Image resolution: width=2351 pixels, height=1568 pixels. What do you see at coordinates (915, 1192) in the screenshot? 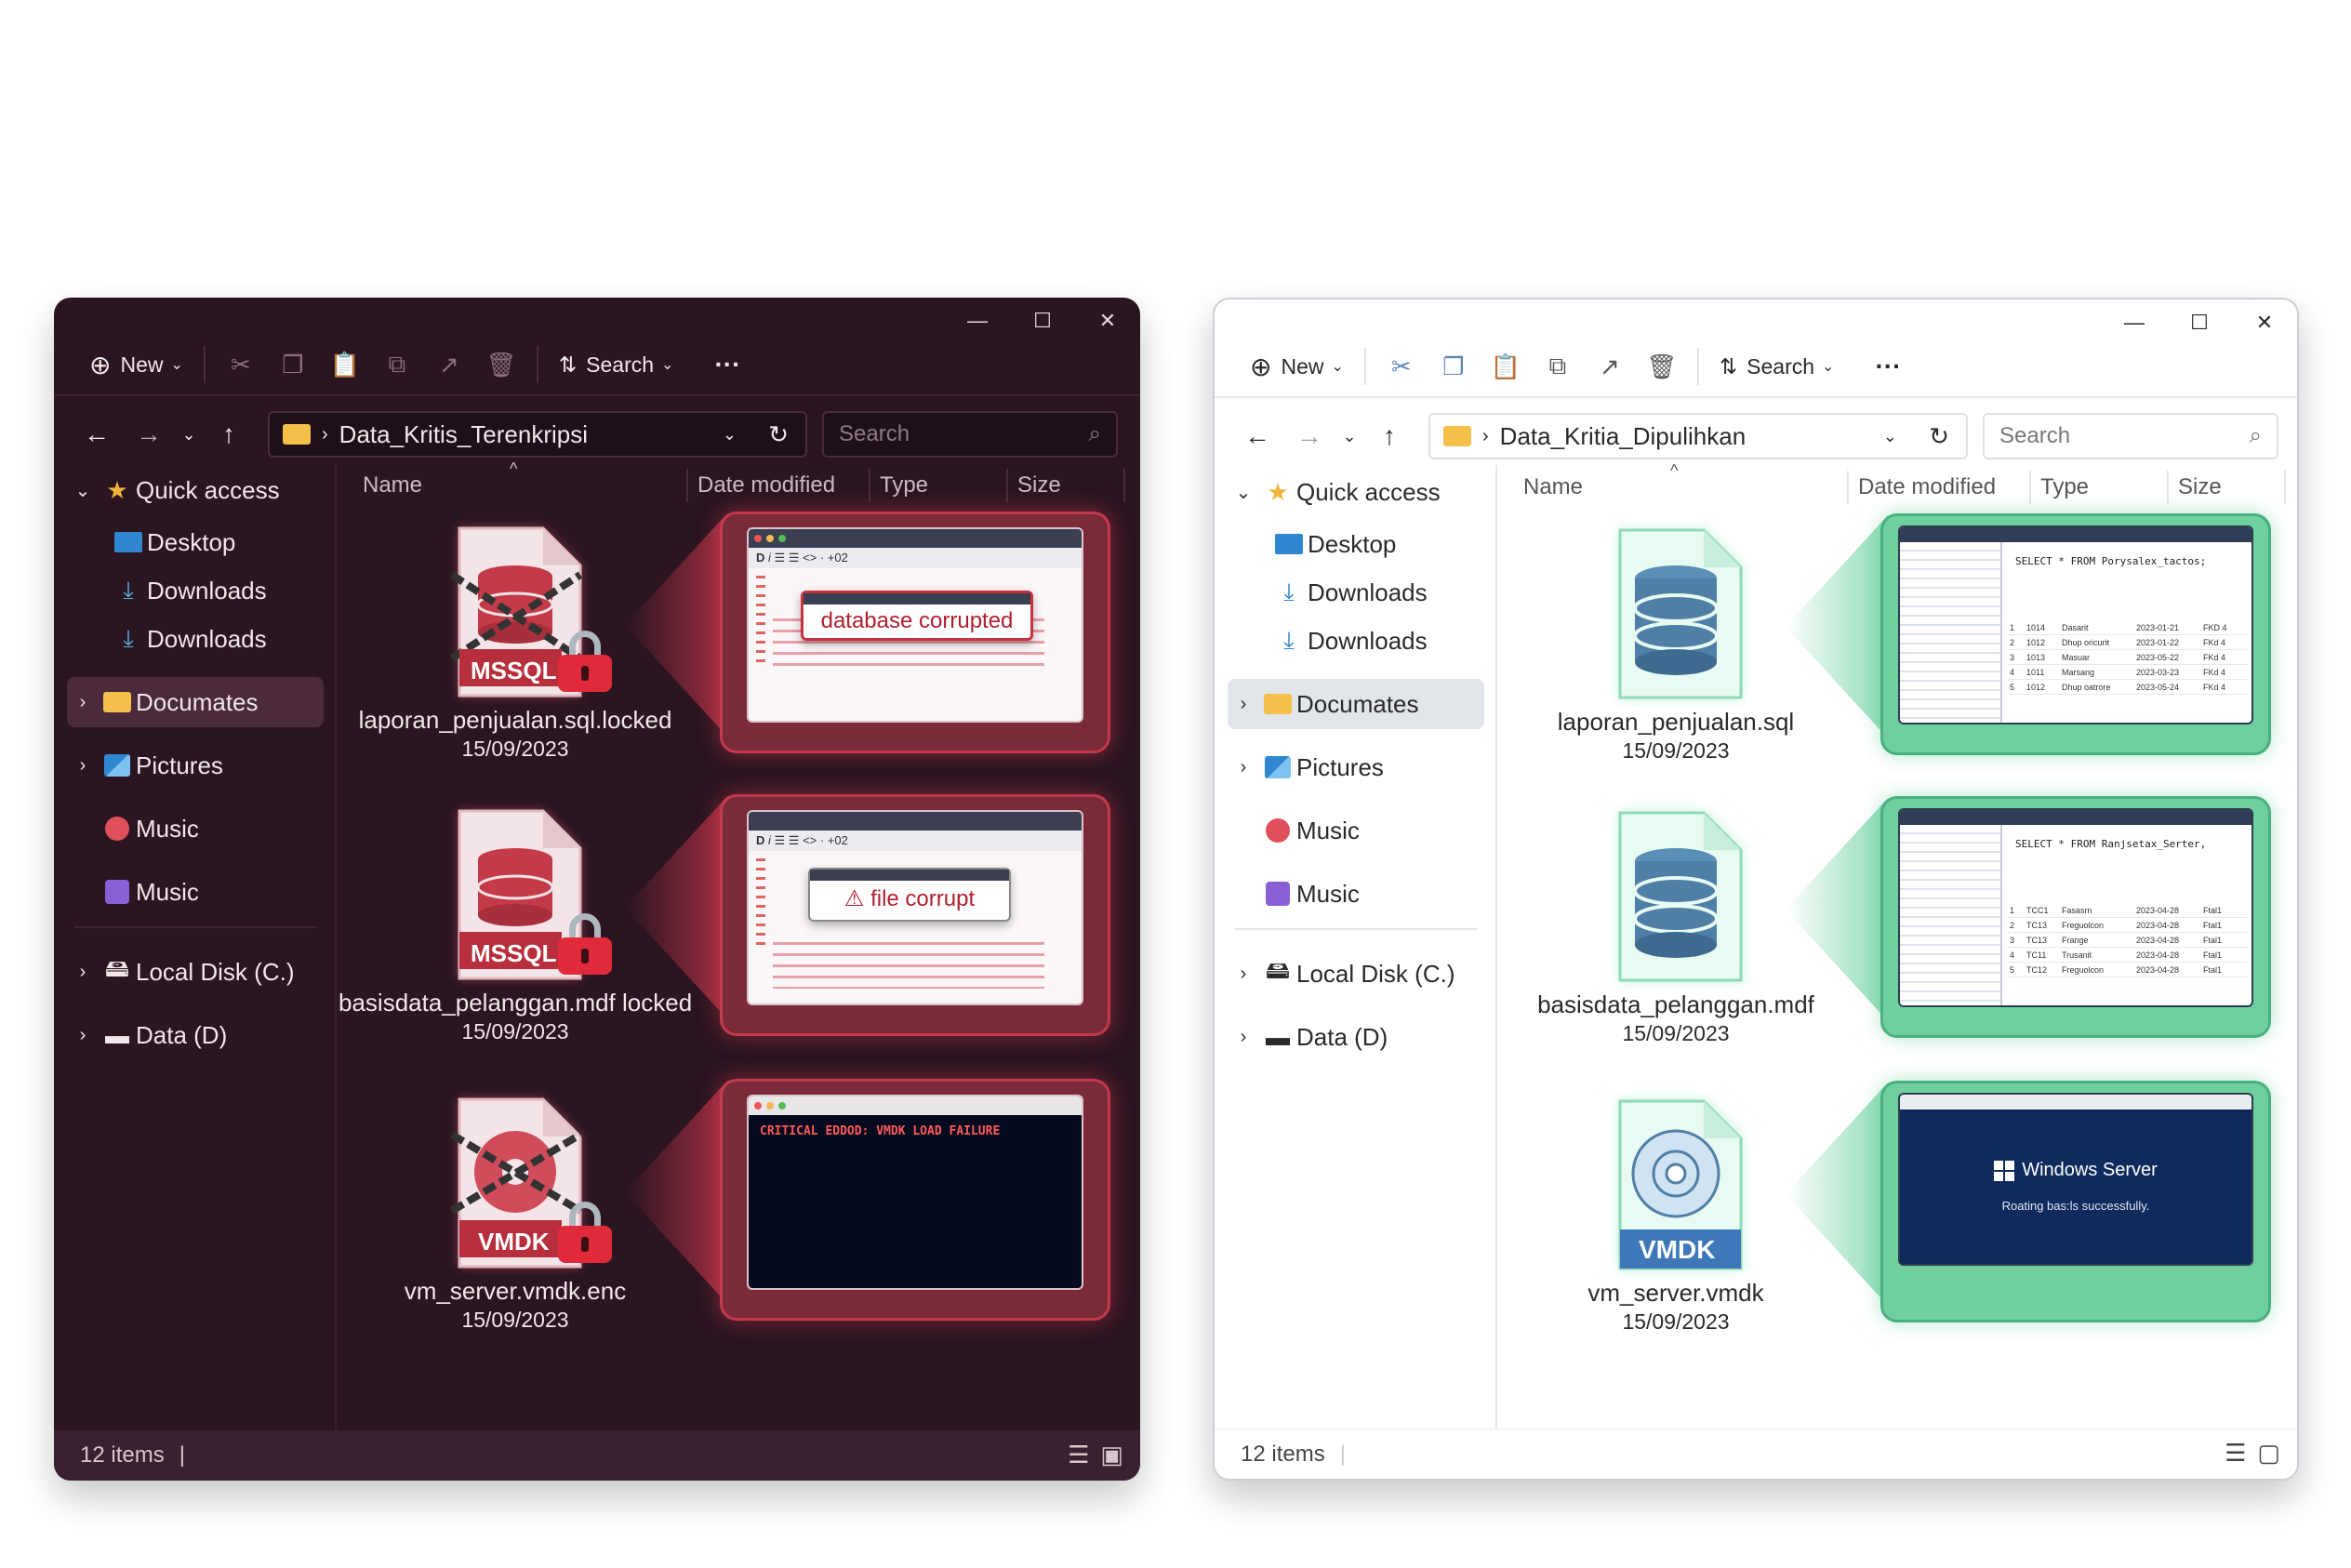
I see `console-preview: CRITICAL EDDOD: VMDK LOAD FAILURE` at bounding box center [915, 1192].